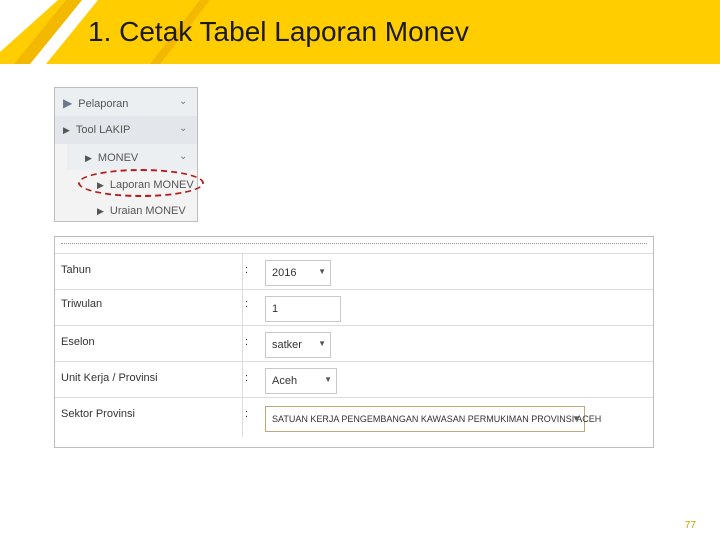  Describe the element at coordinates (298, 273) in the screenshot. I see `tahun-select: 2016 ▼` at that location.